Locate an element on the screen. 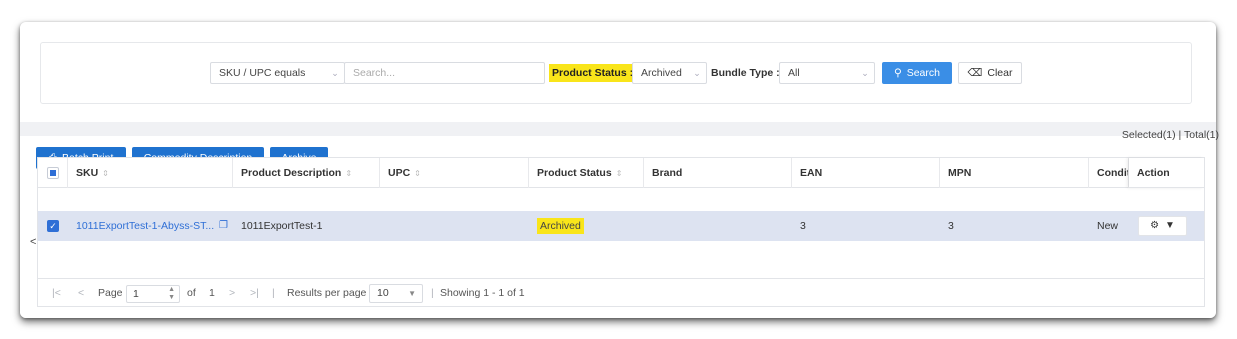 This screenshot has height=339, width=1237. column-label-action: Action is located at coordinates (1153, 173).